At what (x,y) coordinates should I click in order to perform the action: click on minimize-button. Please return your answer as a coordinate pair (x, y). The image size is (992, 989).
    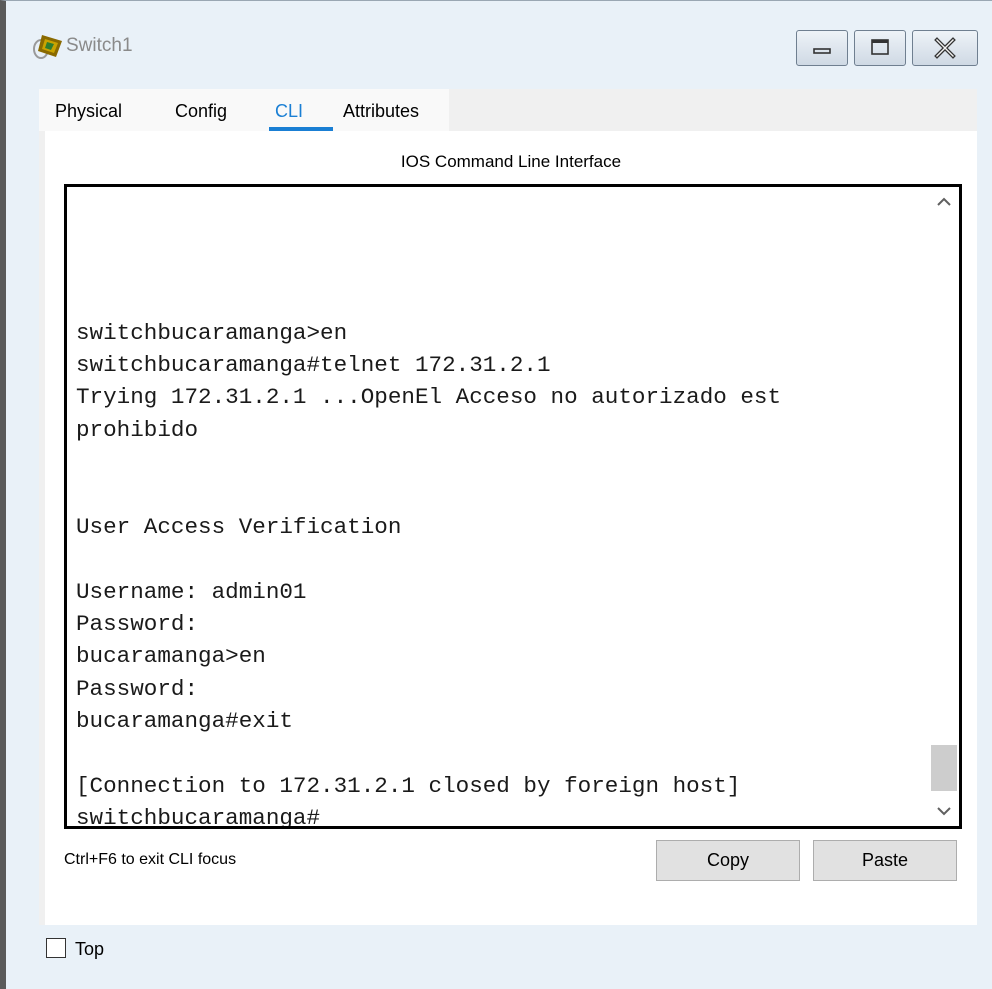
    Looking at the image, I should click on (822, 48).